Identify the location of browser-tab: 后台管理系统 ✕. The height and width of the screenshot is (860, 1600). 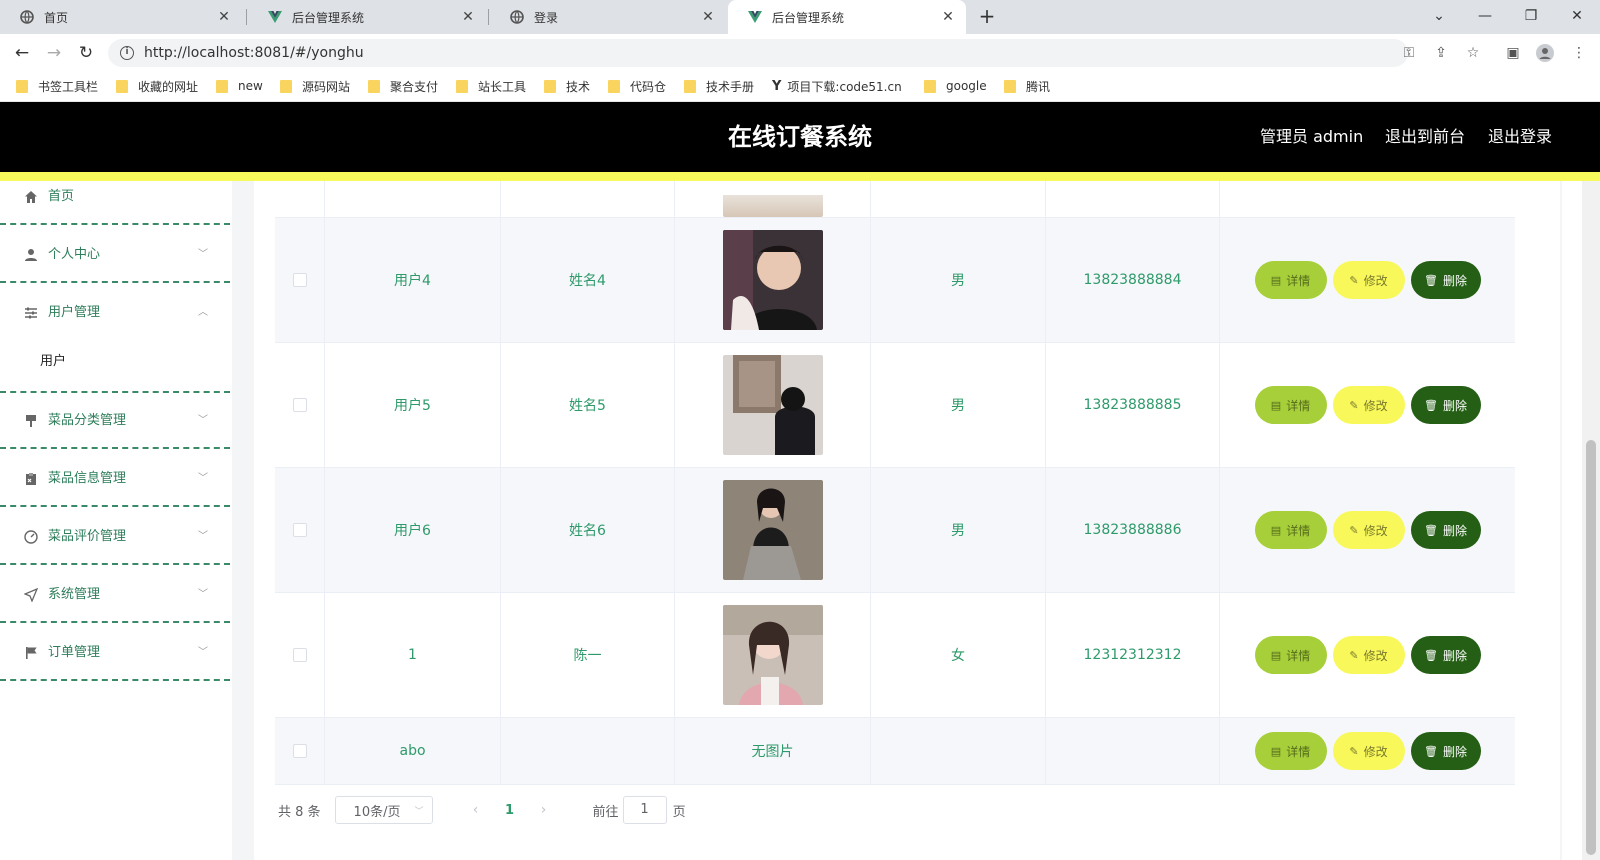
(367, 17).